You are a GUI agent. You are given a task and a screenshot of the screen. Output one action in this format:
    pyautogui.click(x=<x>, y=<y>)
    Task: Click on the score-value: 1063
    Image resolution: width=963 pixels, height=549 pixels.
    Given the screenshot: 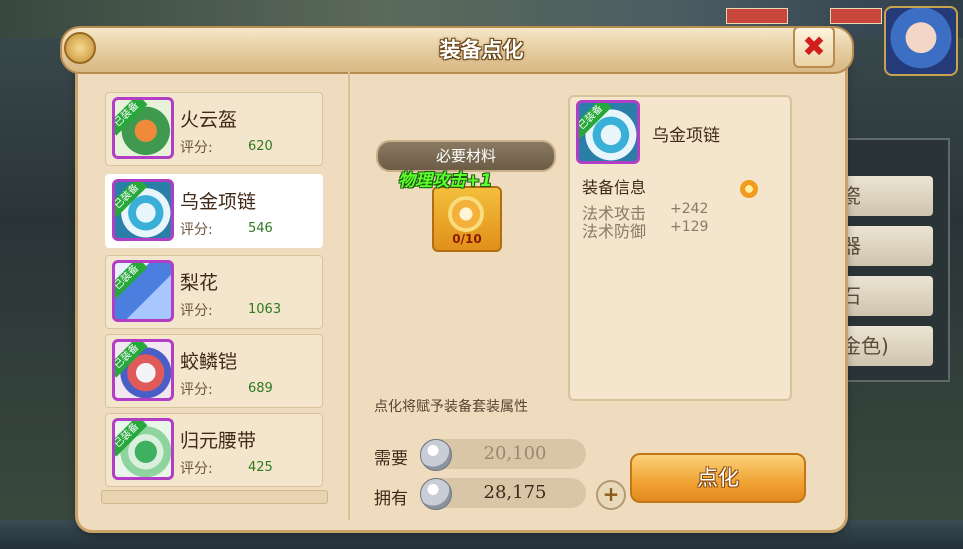 What is the action you would take?
    pyautogui.click(x=265, y=309)
    